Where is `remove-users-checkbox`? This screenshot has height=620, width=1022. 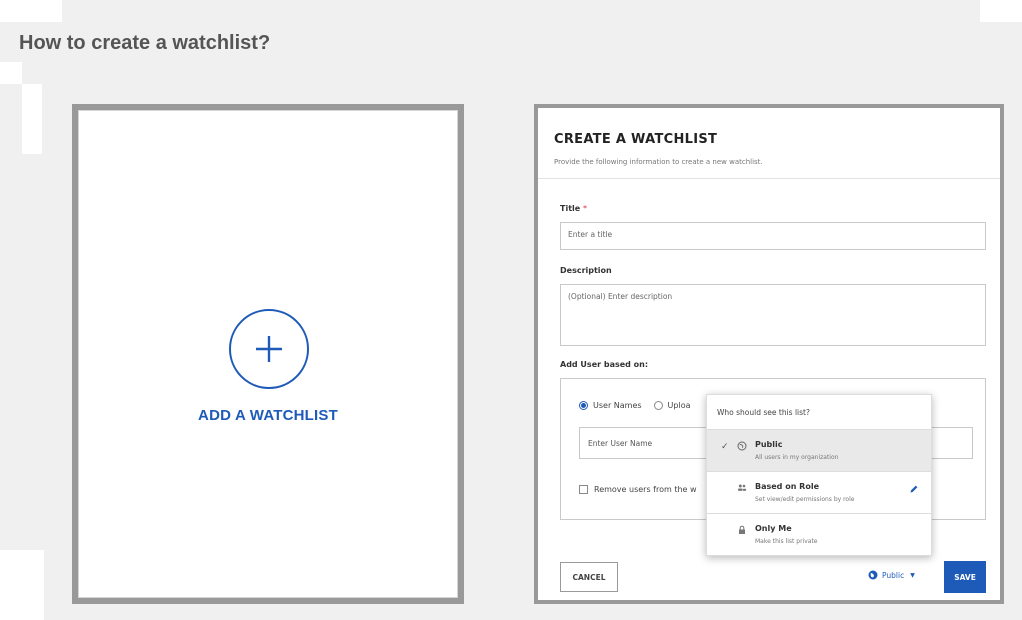 remove-users-checkbox is located at coordinates (583, 489).